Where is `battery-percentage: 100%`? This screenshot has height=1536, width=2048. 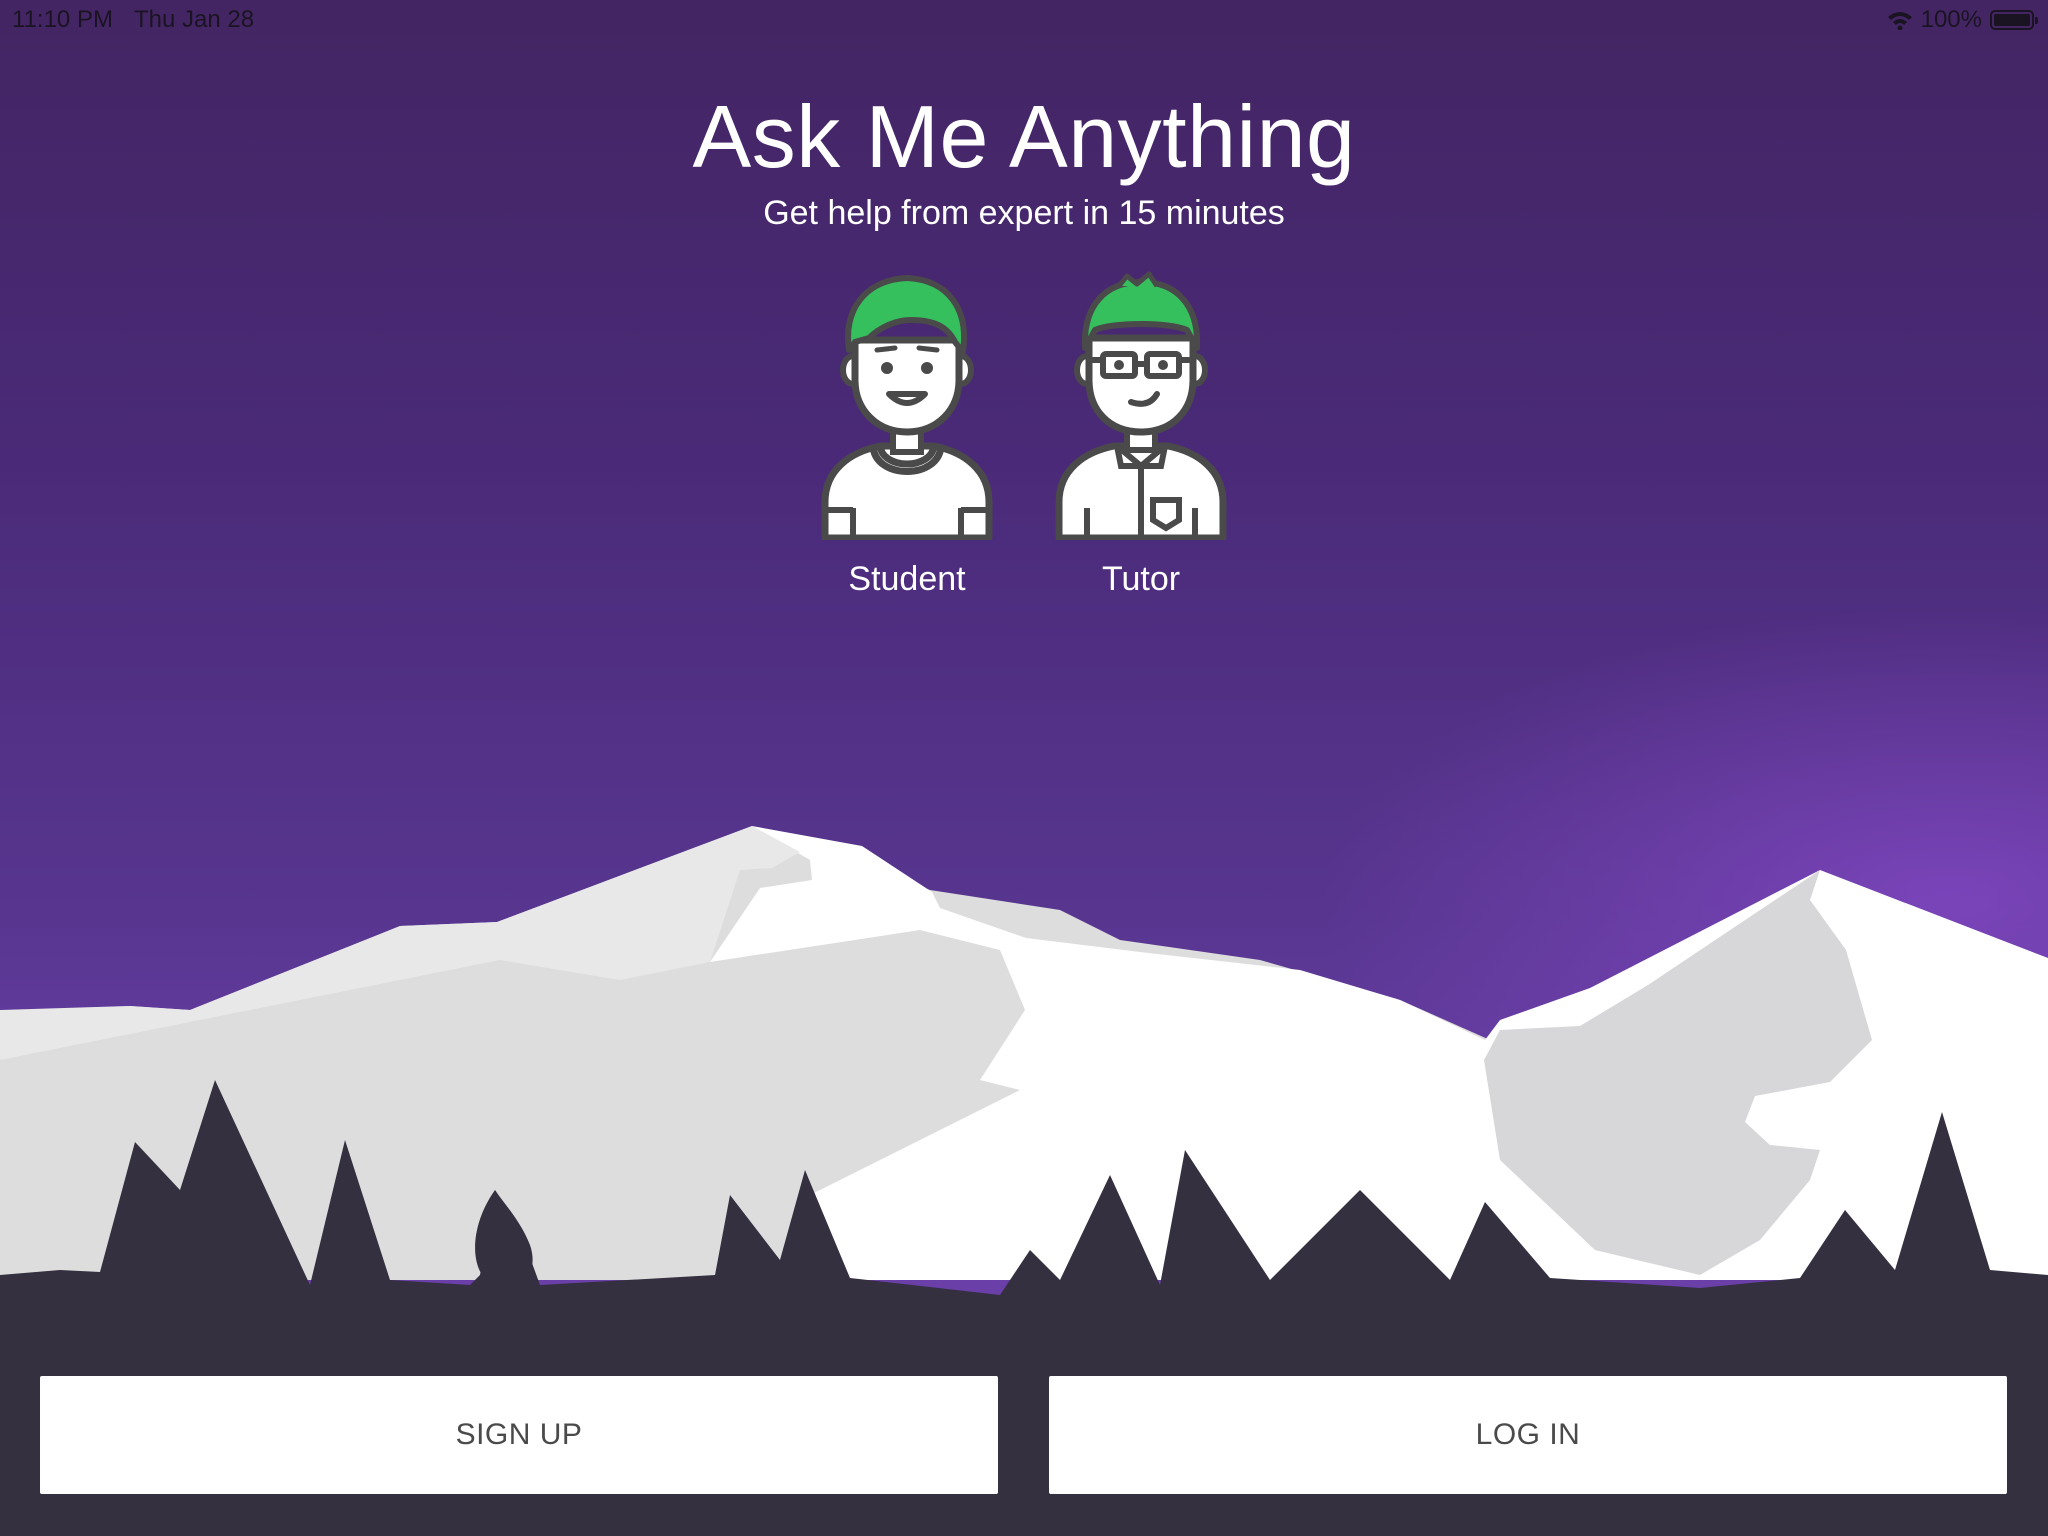
battery-percentage: 100% is located at coordinates (1951, 19).